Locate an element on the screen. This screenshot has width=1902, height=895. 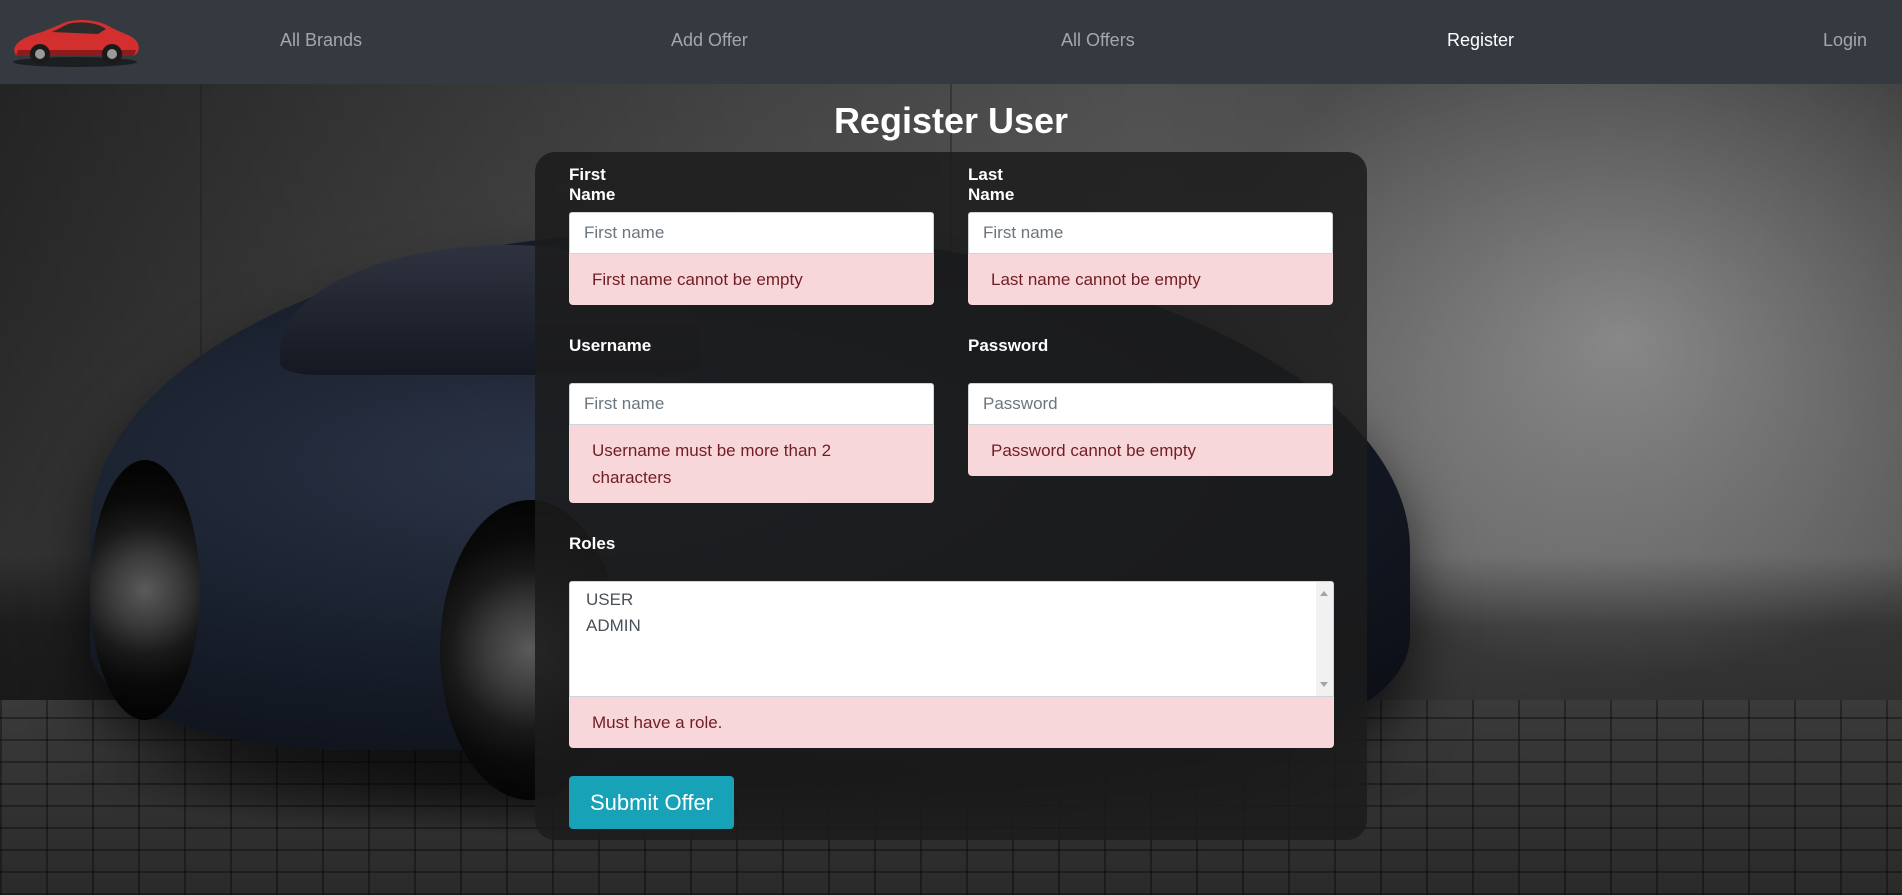
background-car-wheel is located at coordinates (145, 590).